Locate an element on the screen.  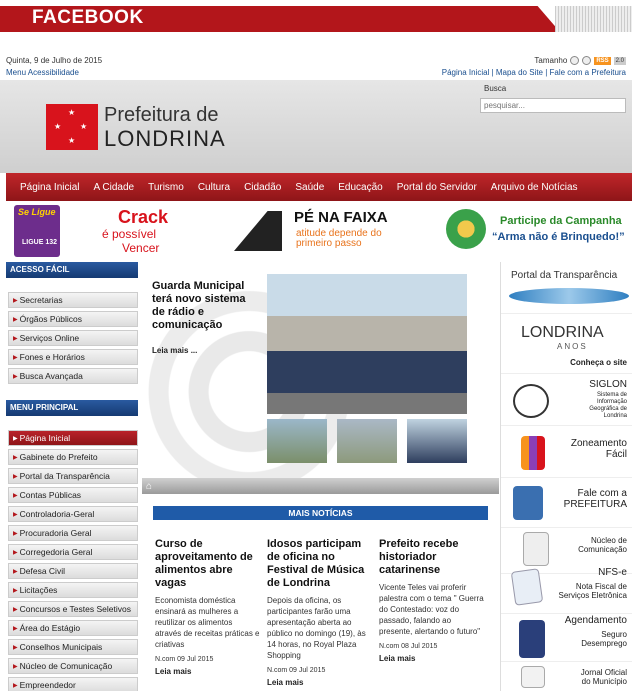
sidebar-item-conselhos: Conselhos Municipais is located at coordinates (73, 647).